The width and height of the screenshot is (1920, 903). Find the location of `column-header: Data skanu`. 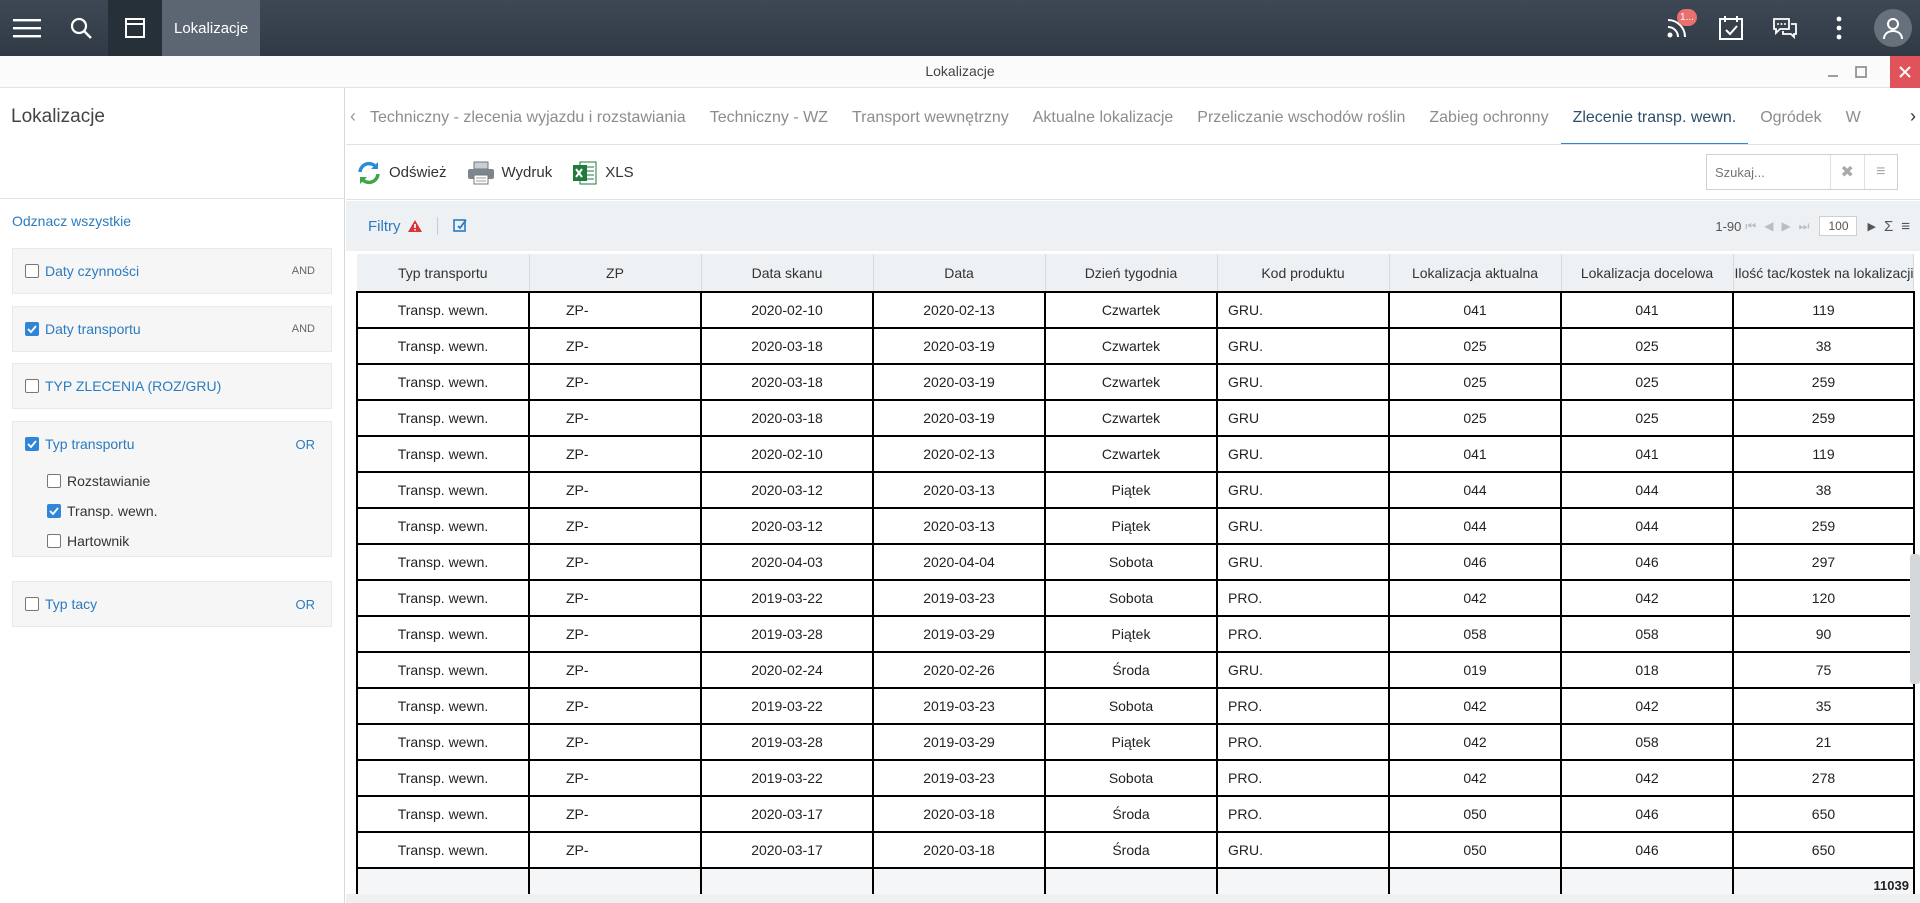

column-header: Data skanu is located at coordinates (787, 273).